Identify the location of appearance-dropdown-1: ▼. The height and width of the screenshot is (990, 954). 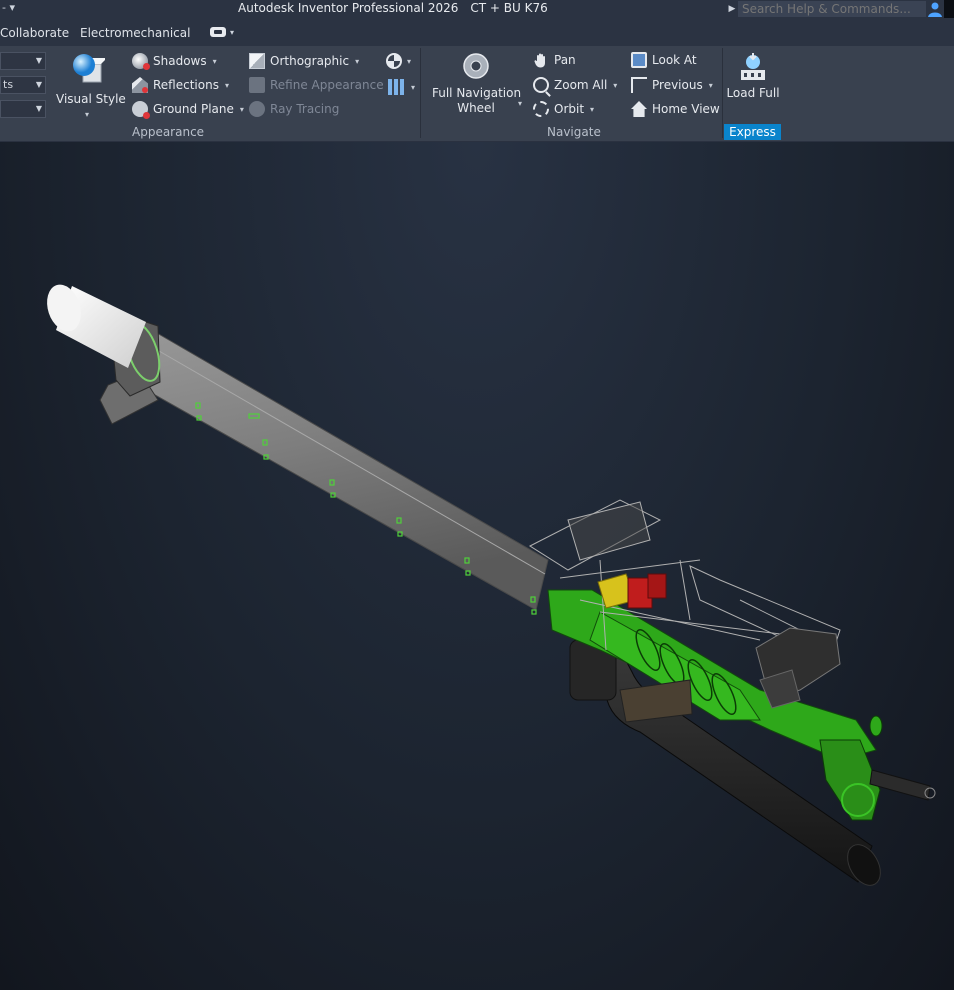
(23, 61).